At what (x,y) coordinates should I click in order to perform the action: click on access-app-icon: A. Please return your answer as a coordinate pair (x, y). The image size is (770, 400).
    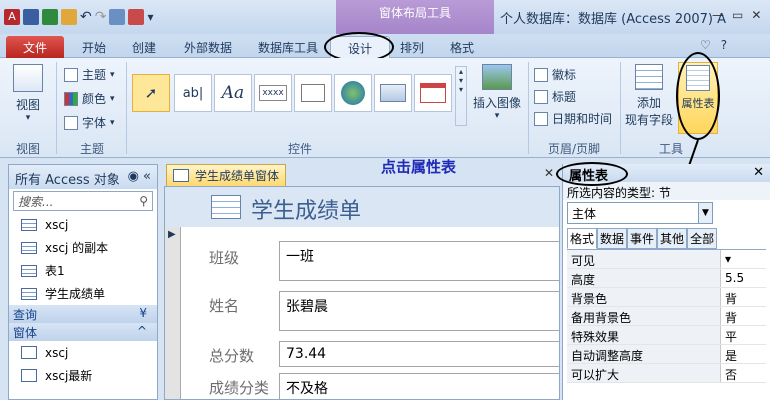
    Looking at the image, I should click on (12, 17).